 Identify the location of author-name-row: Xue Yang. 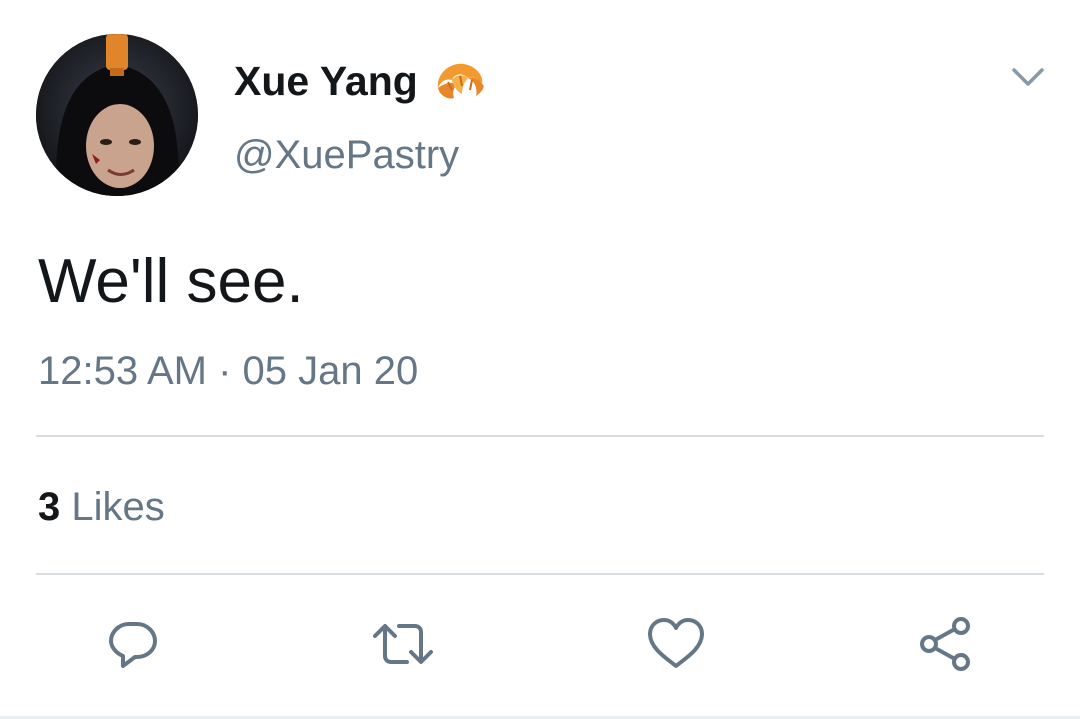
(360, 81).